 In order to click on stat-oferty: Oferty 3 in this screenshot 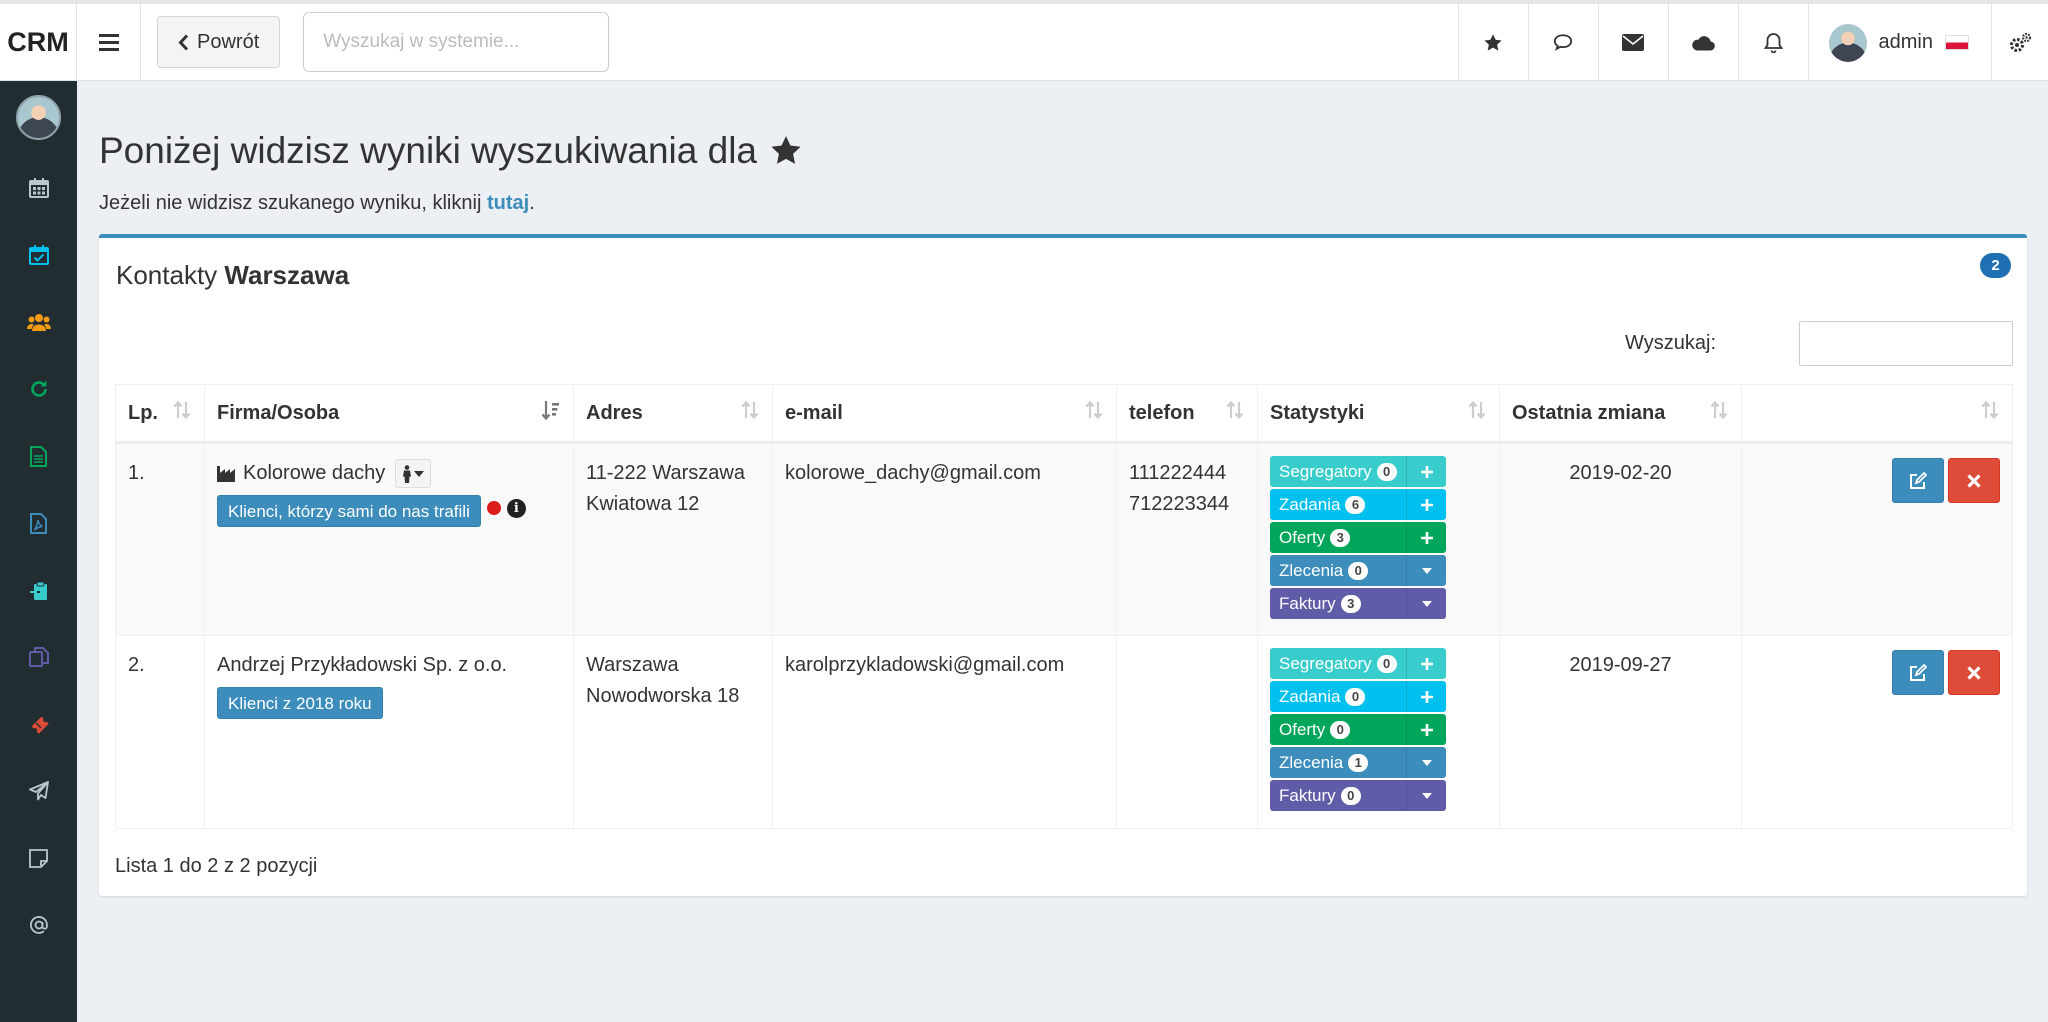, I will do `click(1358, 537)`.